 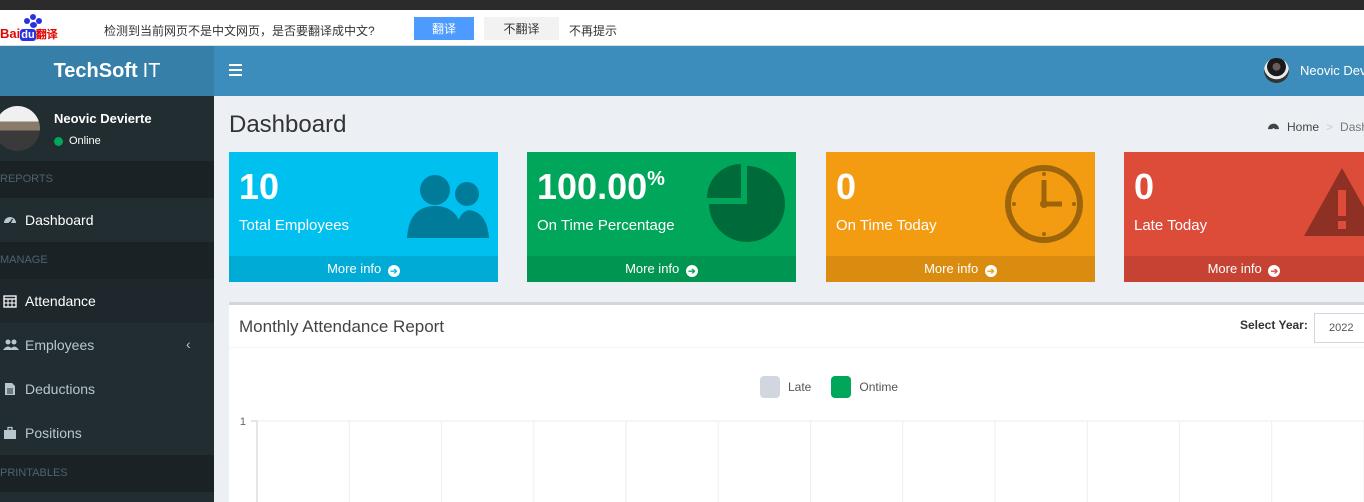 What do you see at coordinates (107, 179) in the screenshot?
I see `sidebar-header-reports: REPORTS` at bounding box center [107, 179].